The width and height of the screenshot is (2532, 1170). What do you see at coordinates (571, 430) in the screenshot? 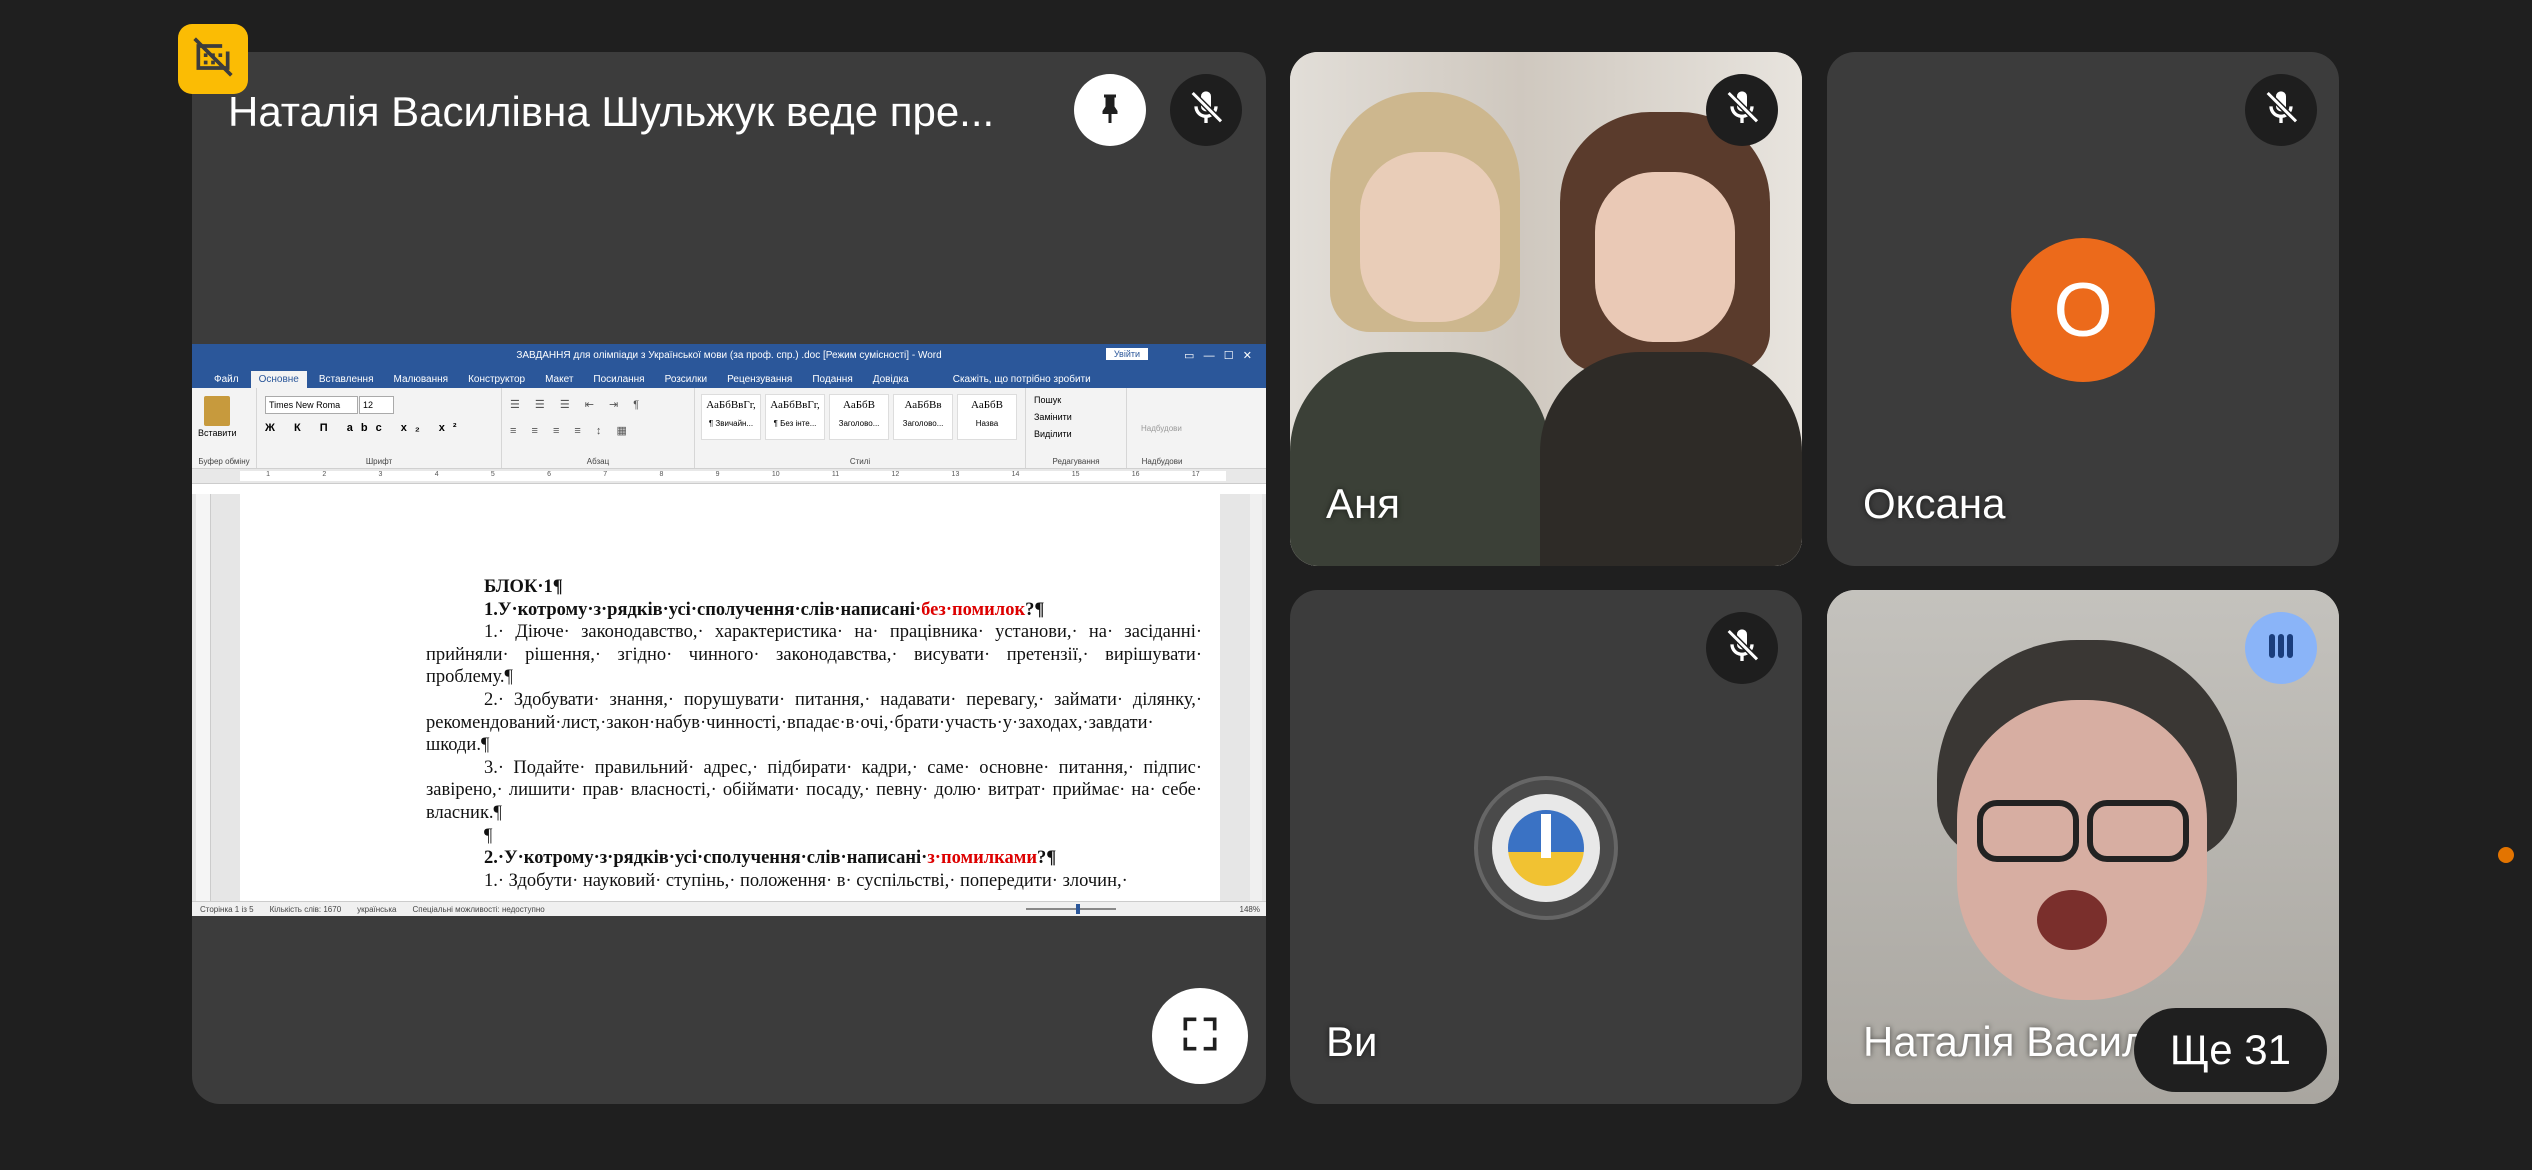
I see `align-buttons: ≡ ≡ ≡ ≡ ↕ ▦` at bounding box center [571, 430].